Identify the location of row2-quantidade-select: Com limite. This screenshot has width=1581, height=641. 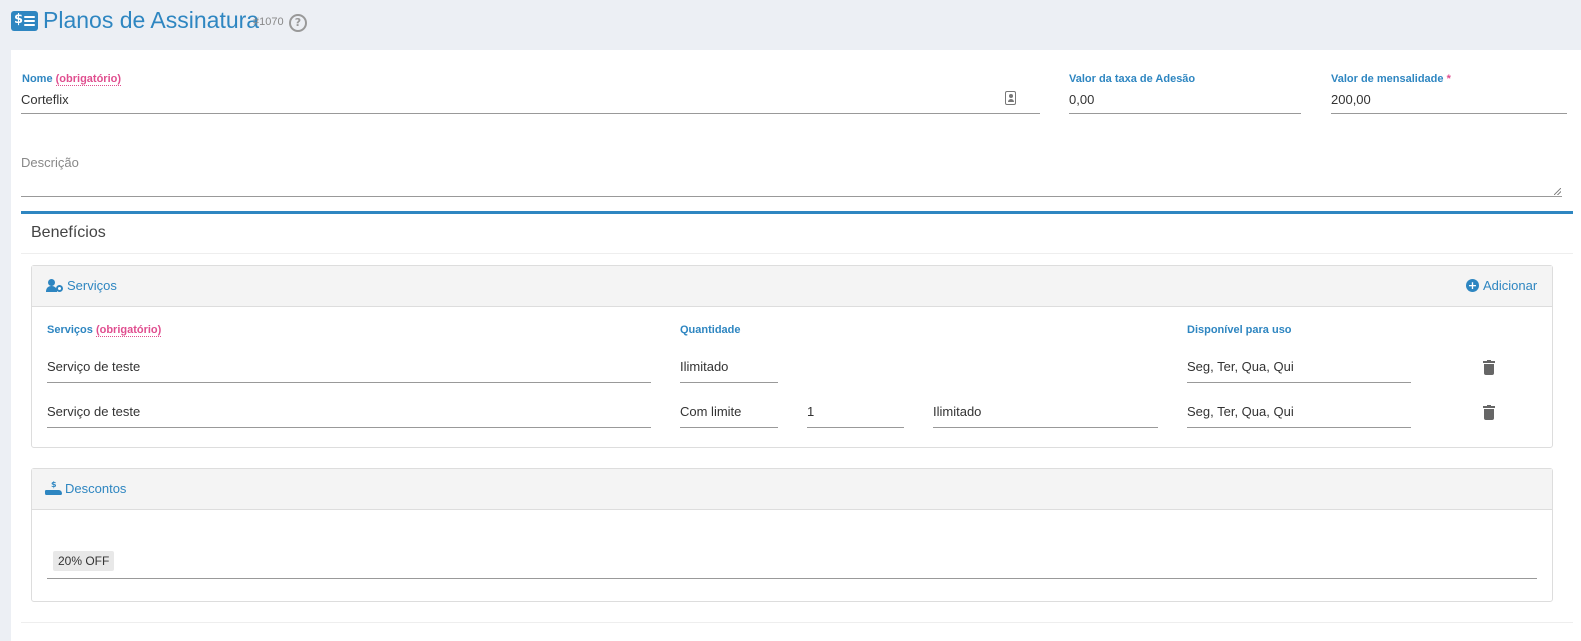
(729, 416).